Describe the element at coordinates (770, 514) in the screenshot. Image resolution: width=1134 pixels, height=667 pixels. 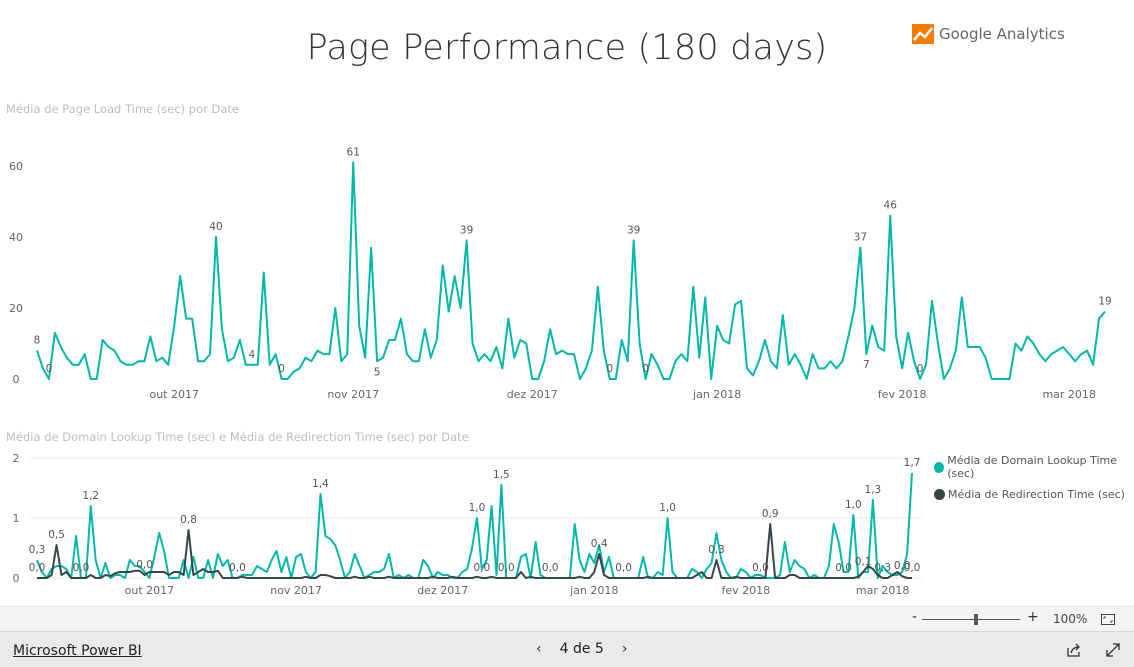
I see `data-label: 0,9` at that location.